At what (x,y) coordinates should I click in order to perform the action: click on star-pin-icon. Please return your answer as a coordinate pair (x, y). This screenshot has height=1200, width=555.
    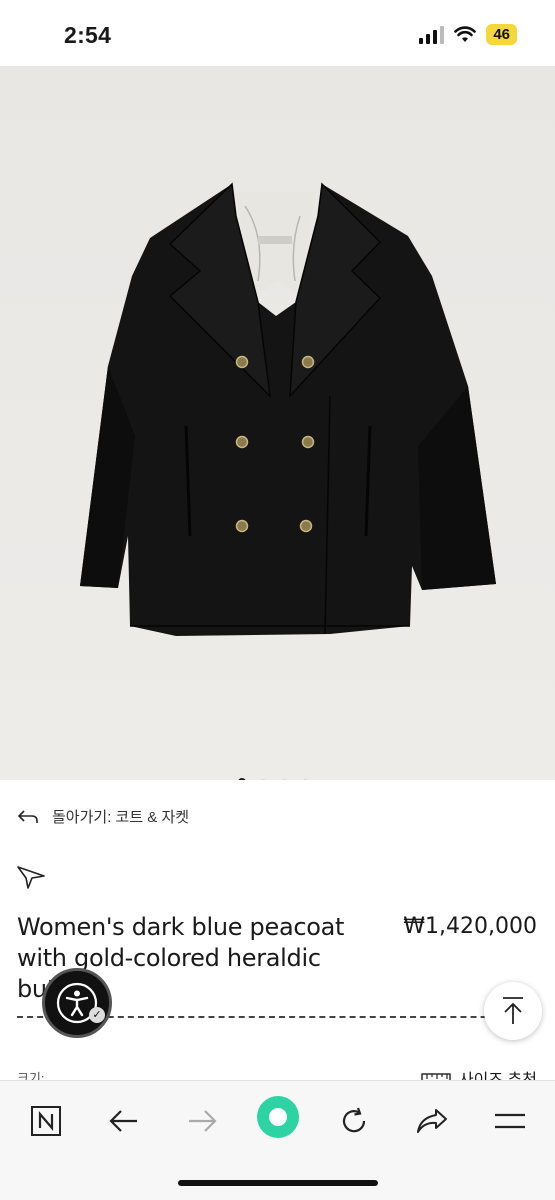
    Looking at the image, I should click on (31, 877).